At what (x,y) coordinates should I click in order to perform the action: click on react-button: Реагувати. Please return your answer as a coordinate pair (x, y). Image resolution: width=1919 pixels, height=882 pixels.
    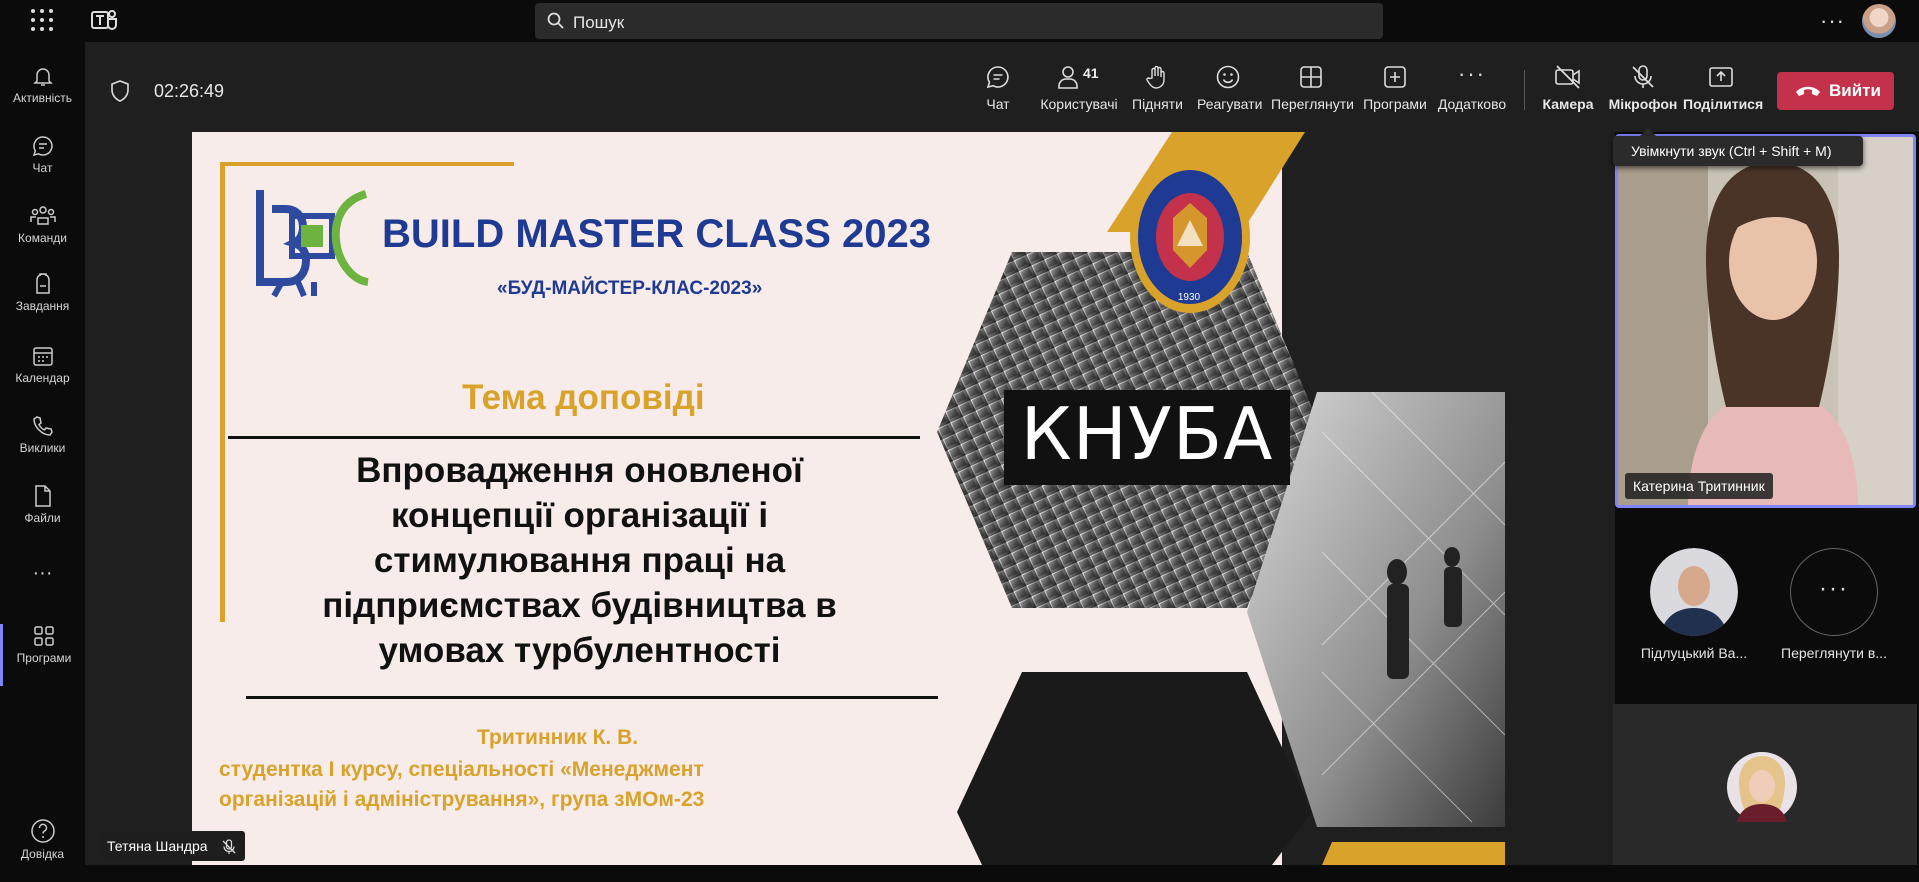
    Looking at the image, I should click on (1230, 88).